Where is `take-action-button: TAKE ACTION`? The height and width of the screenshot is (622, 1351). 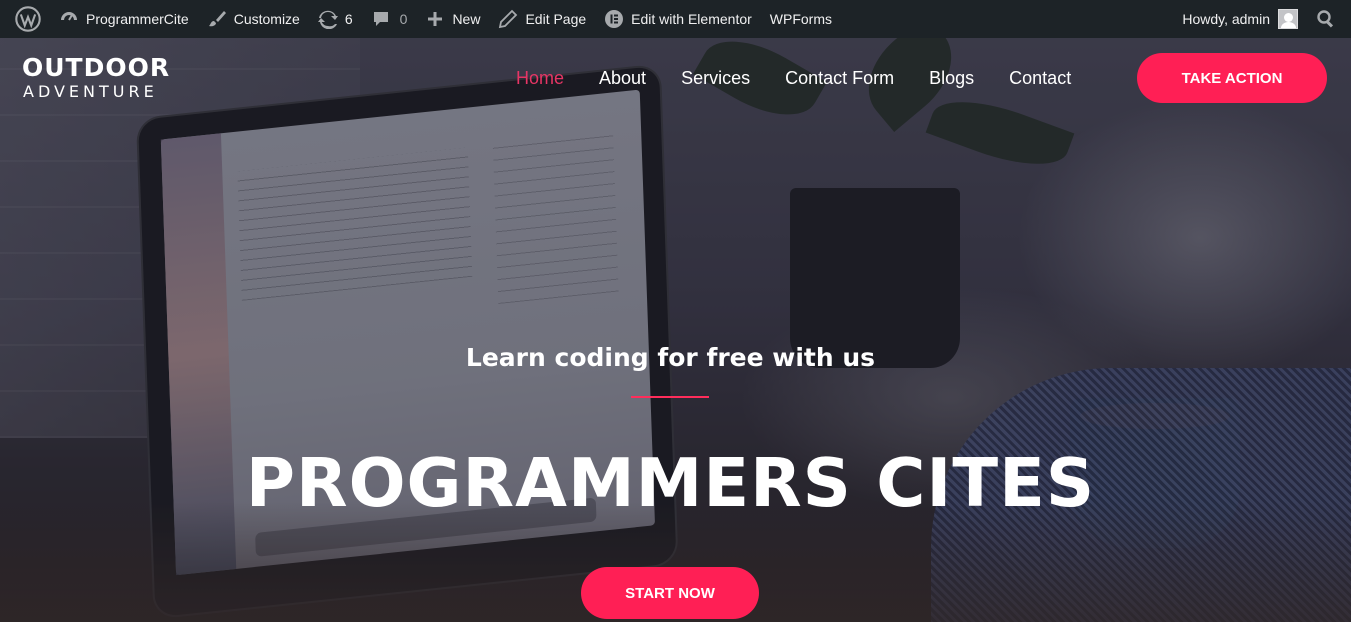
take-action-button: TAKE ACTION is located at coordinates (1232, 78).